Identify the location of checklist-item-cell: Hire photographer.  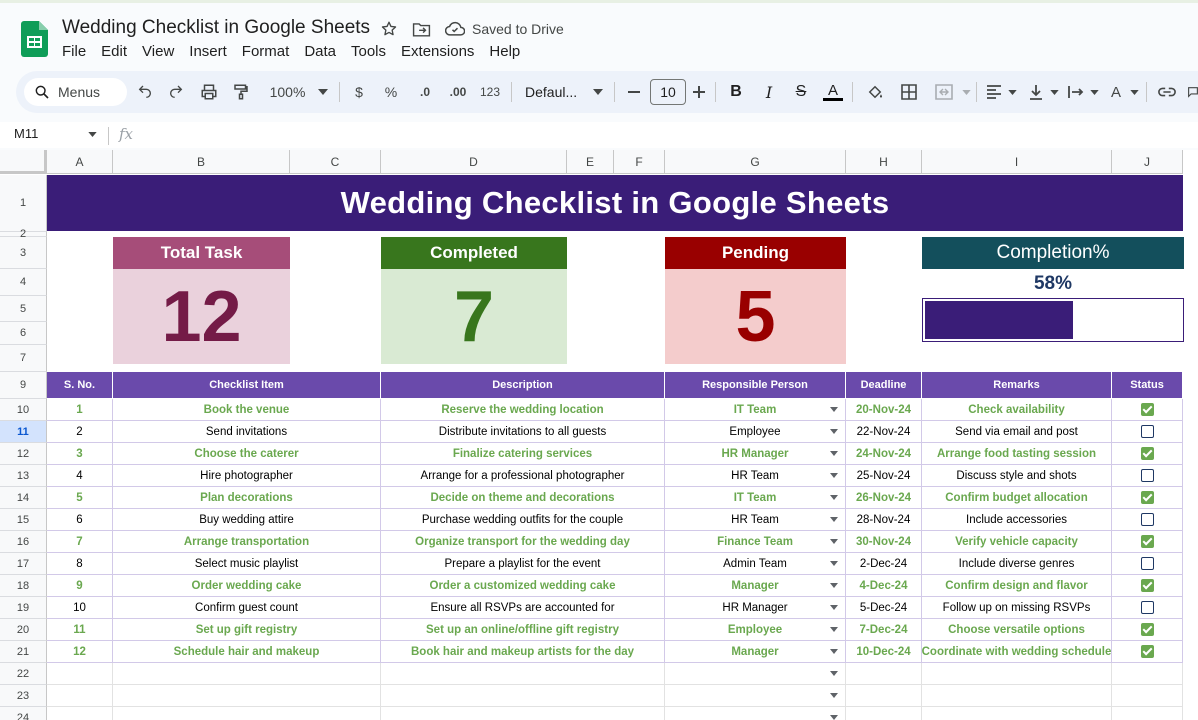
(247, 476).